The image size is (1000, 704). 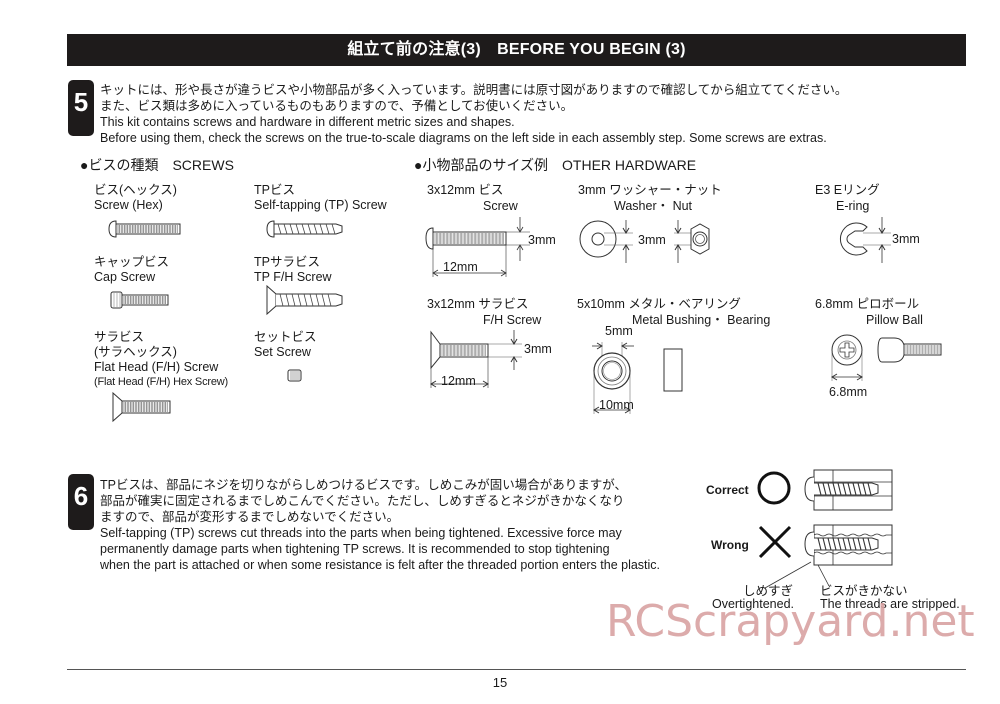 I want to click on washer-nut-label-en: Washer・ Nut, so click(x=653, y=206).